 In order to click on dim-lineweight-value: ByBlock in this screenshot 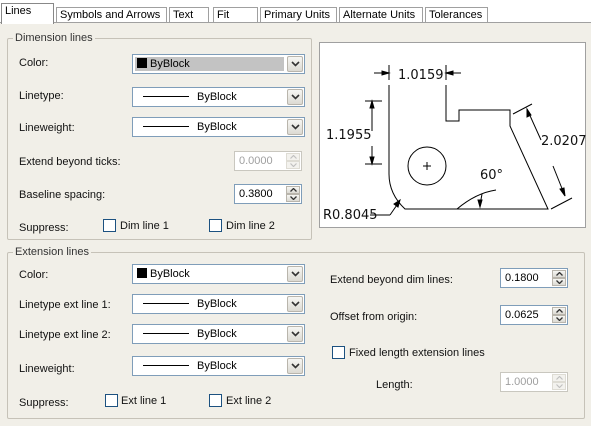, I will do `click(217, 127)`.